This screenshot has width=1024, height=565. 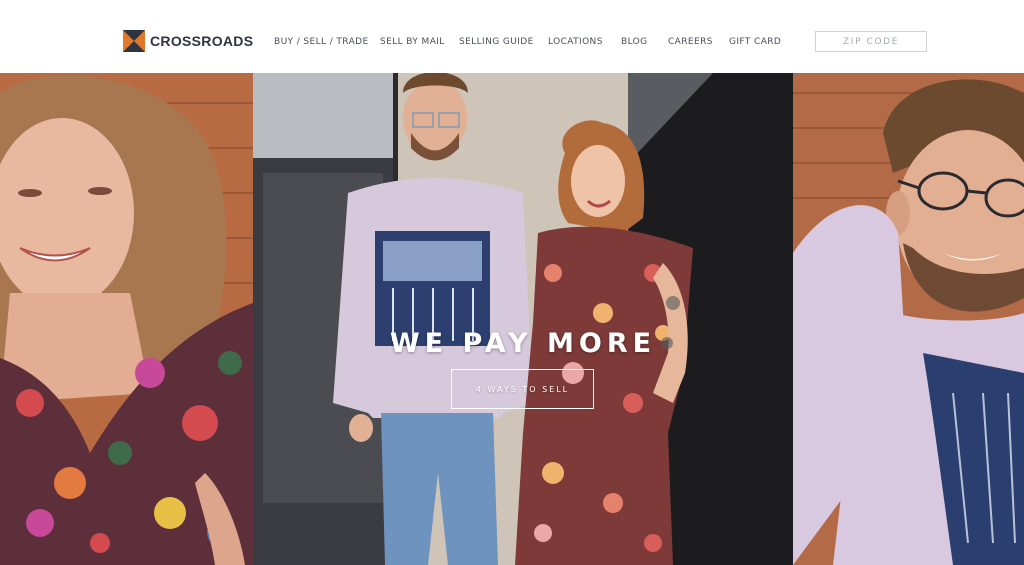 I want to click on ways-to-sell-button: 4 WAYS TO SELL, so click(x=522, y=389).